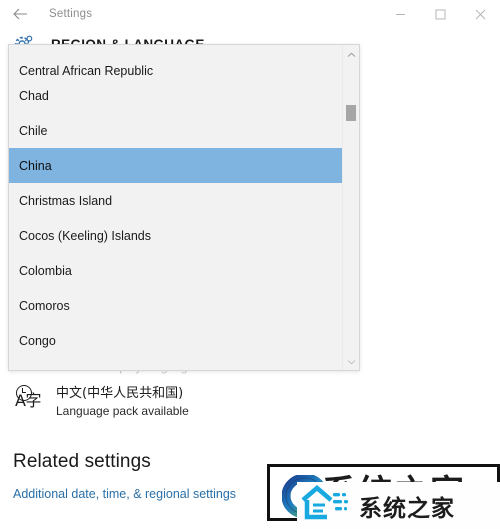 The image size is (500, 529). I want to click on minimize-icon, so click(400, 14).